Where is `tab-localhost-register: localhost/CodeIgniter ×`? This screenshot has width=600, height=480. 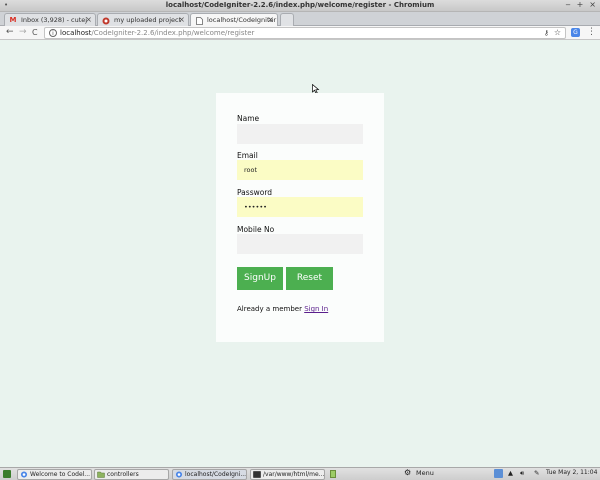
tab-localhost-register: localhost/CodeIgniter × is located at coordinates (234, 20).